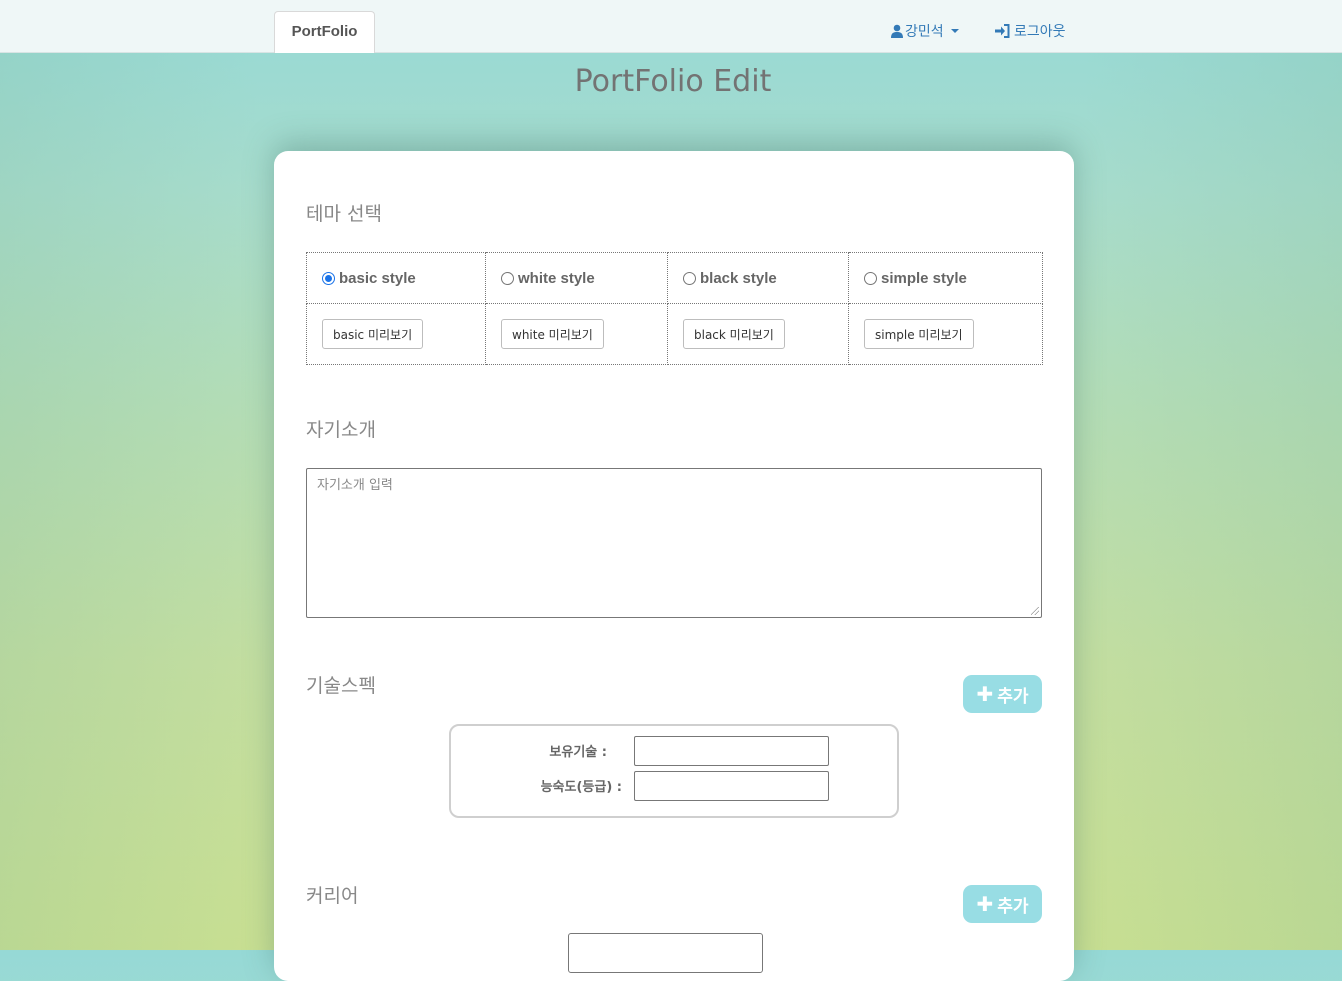  I want to click on logout-label: 로그아웃, so click(1040, 32).